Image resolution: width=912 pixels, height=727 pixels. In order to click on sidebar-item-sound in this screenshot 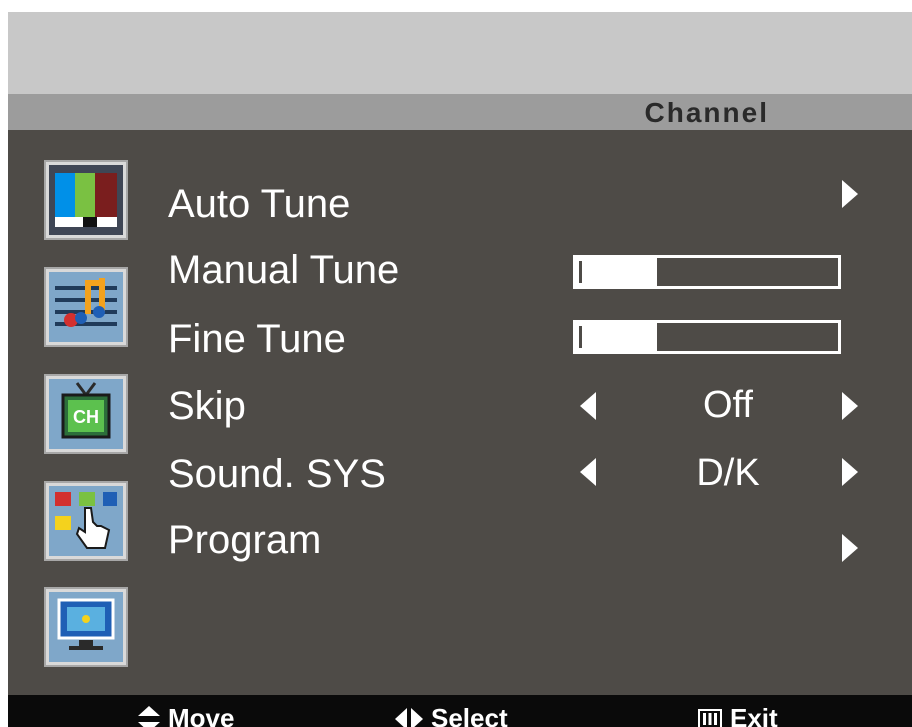, I will do `click(86, 307)`.